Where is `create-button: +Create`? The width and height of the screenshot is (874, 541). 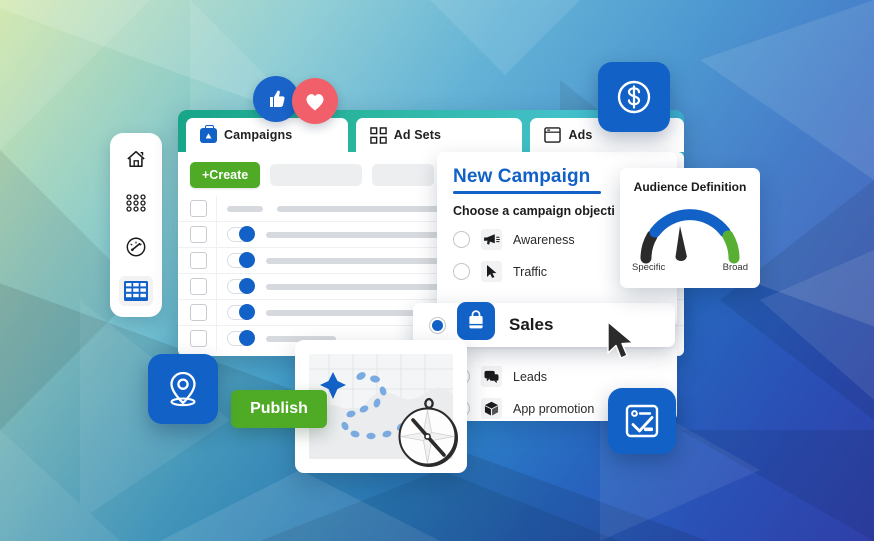 create-button: +Create is located at coordinates (225, 175).